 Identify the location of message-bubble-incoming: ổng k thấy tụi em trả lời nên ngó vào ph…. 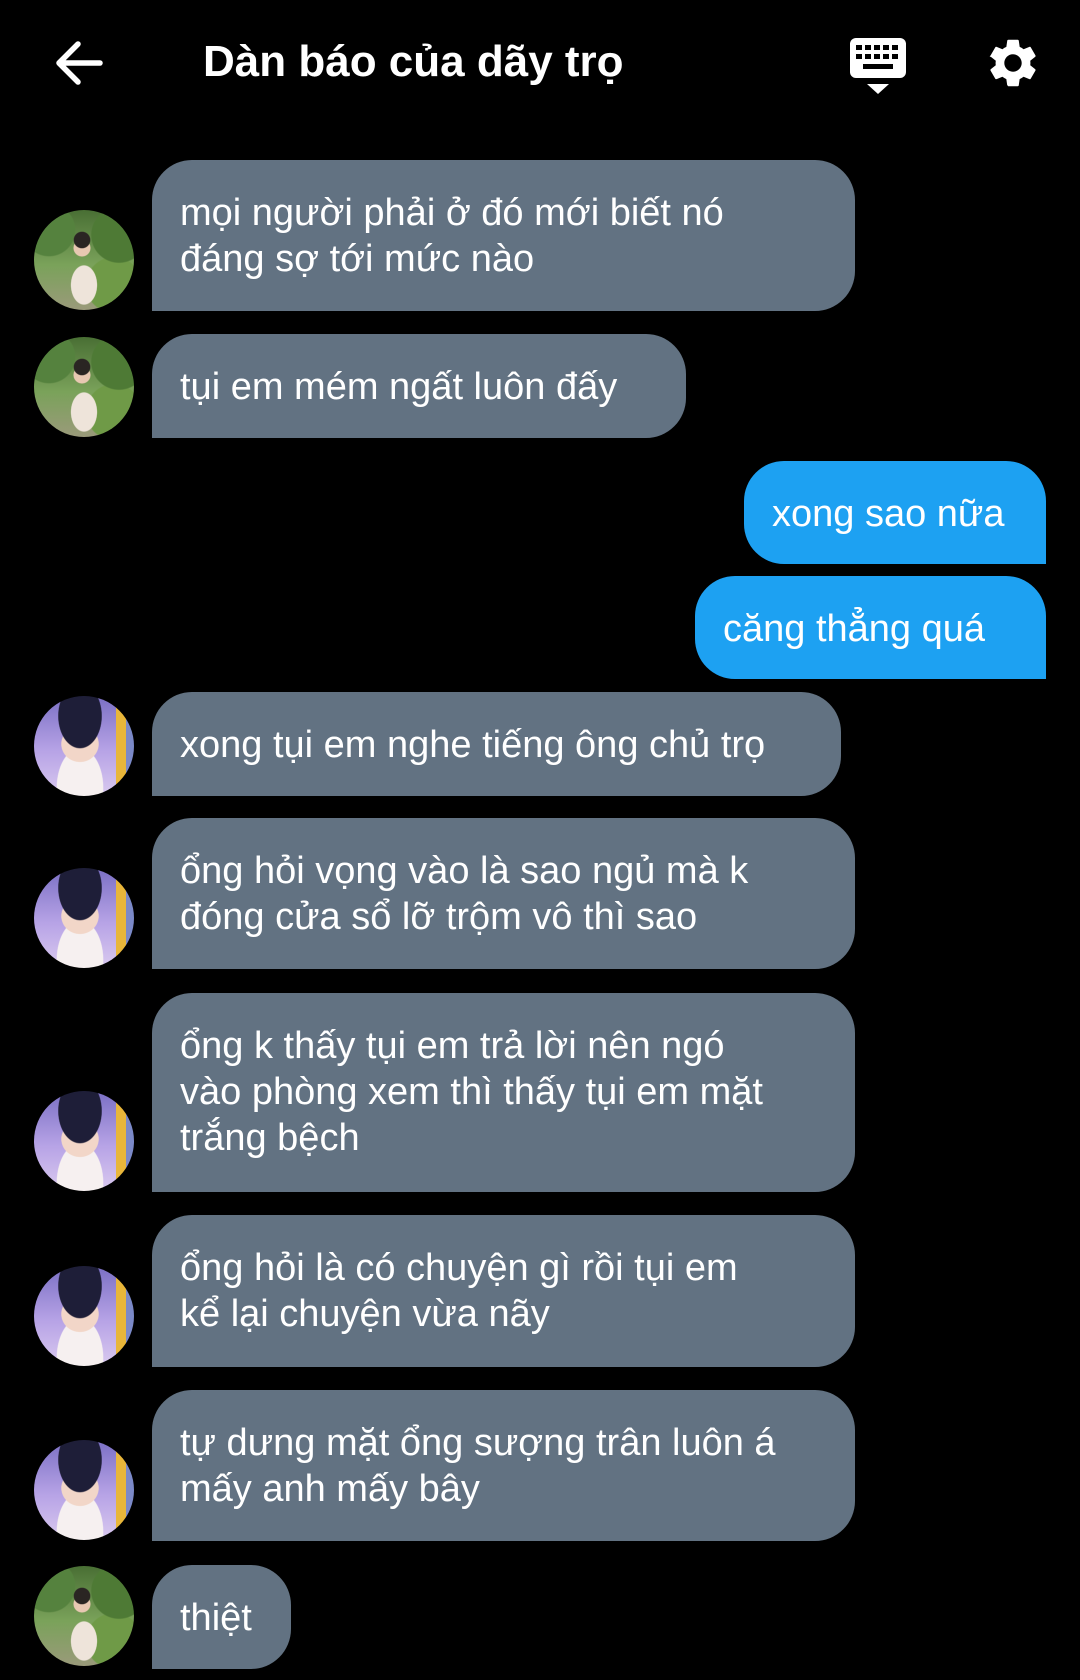
(503, 1092).